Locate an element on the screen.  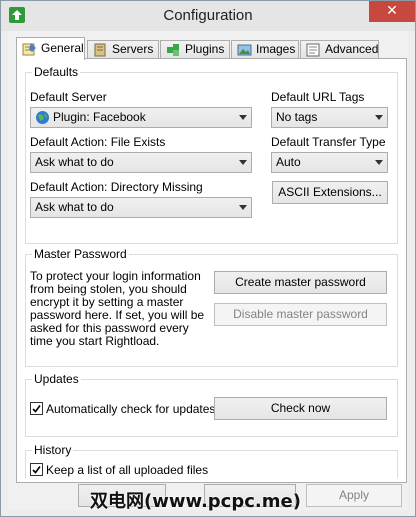
dir-missing-label: Default Action: Directory Missing is located at coordinates (116, 187).